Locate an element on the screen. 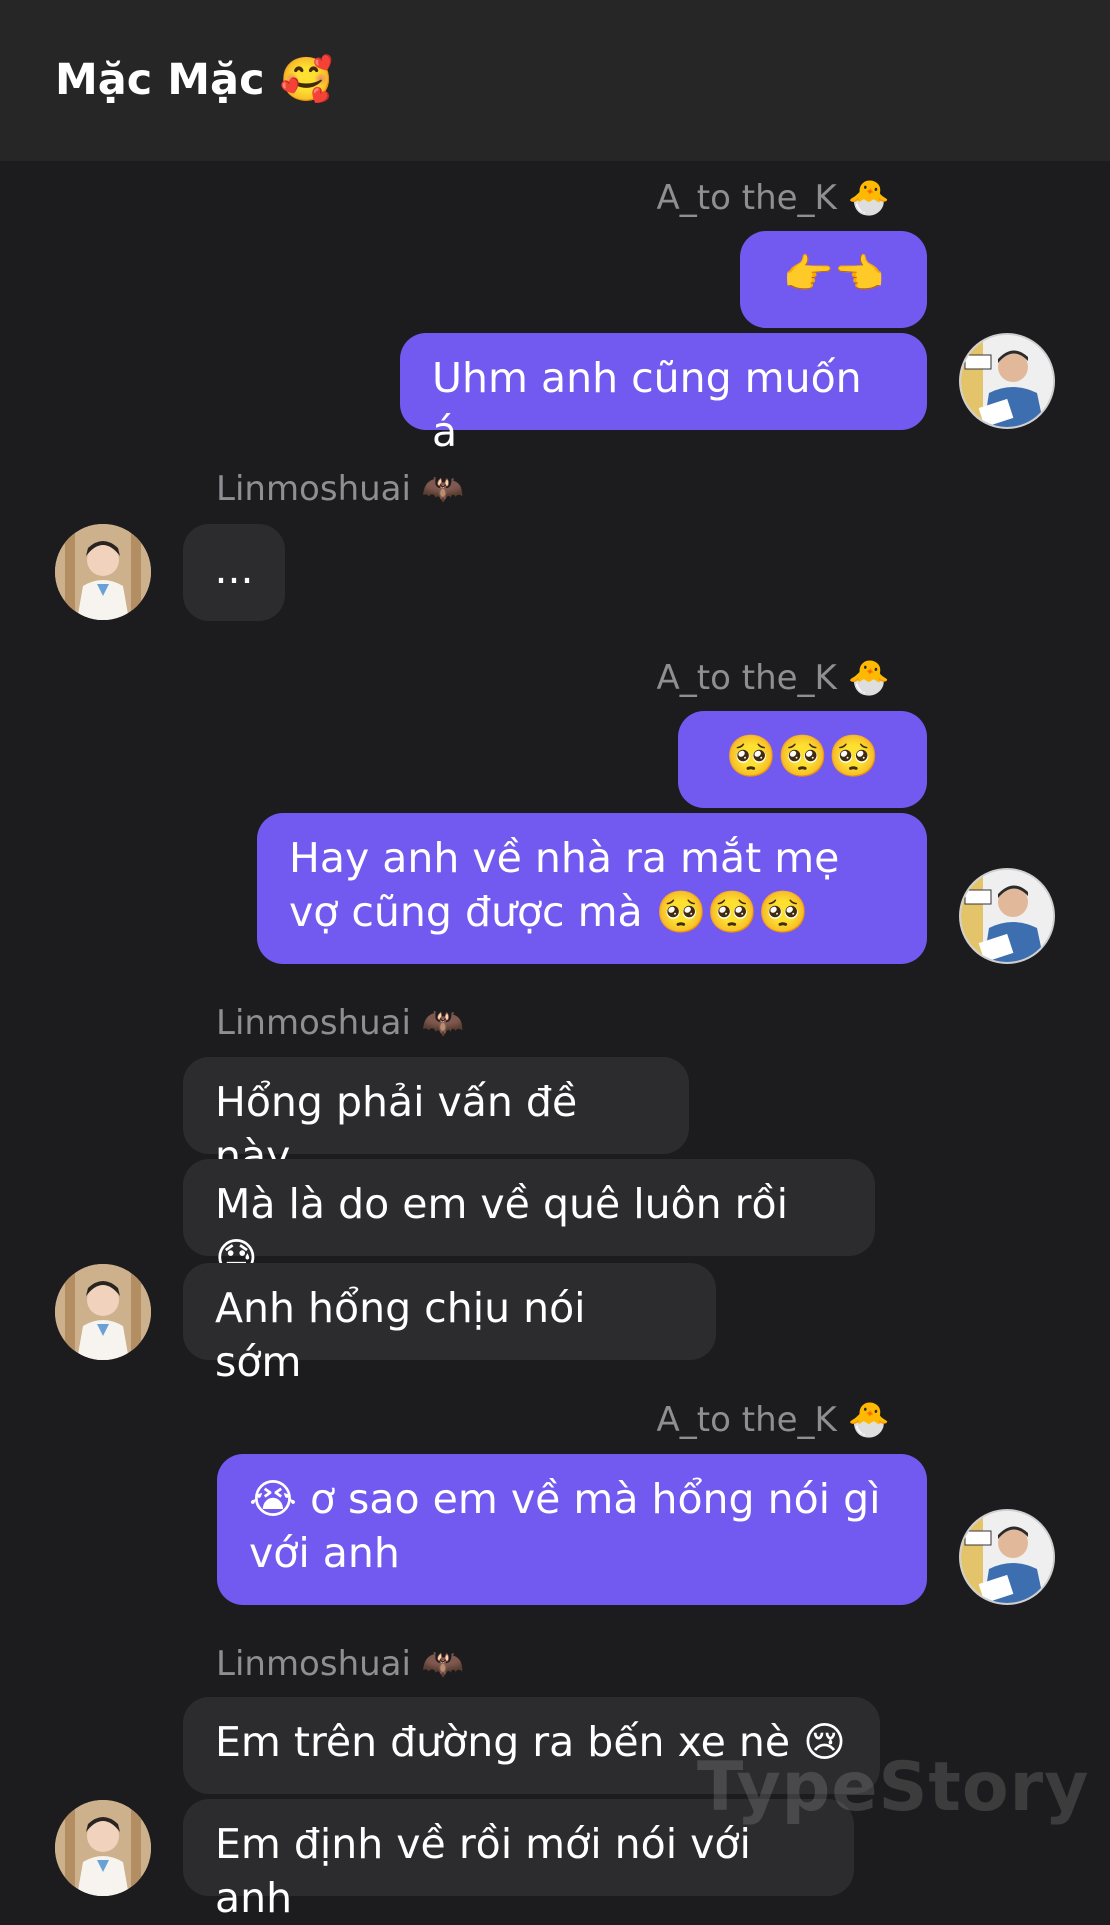  watermark: TypeStory is located at coordinates (893, 1787).